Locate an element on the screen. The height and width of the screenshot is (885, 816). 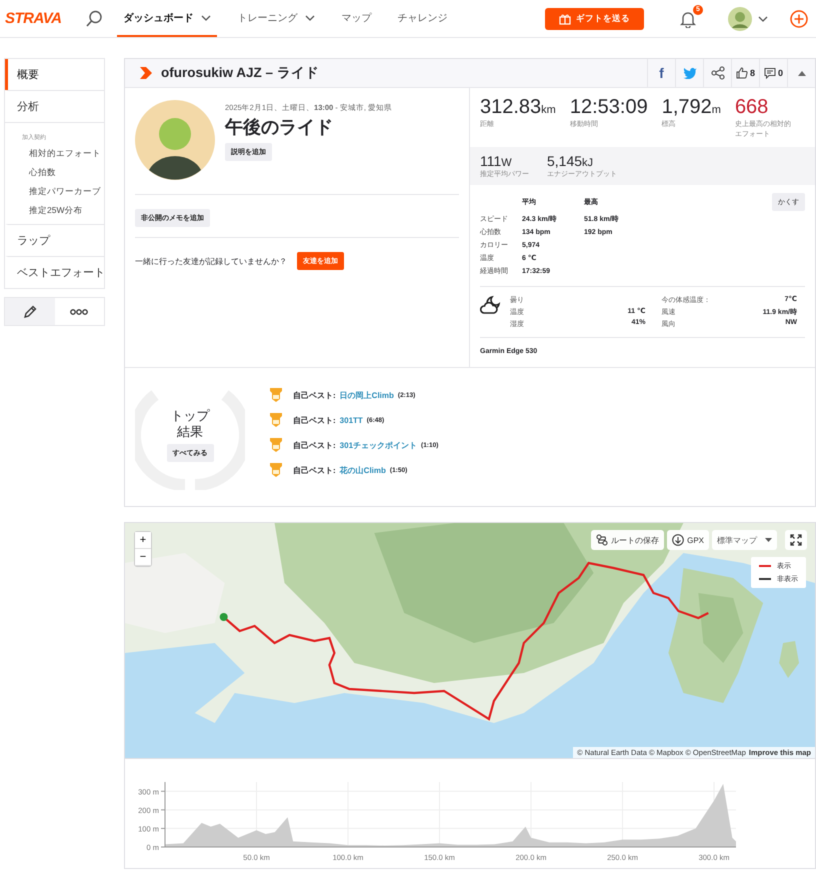
friends-prompt: 一緒に行った友達が記録していませんか？ is located at coordinates (211, 261).